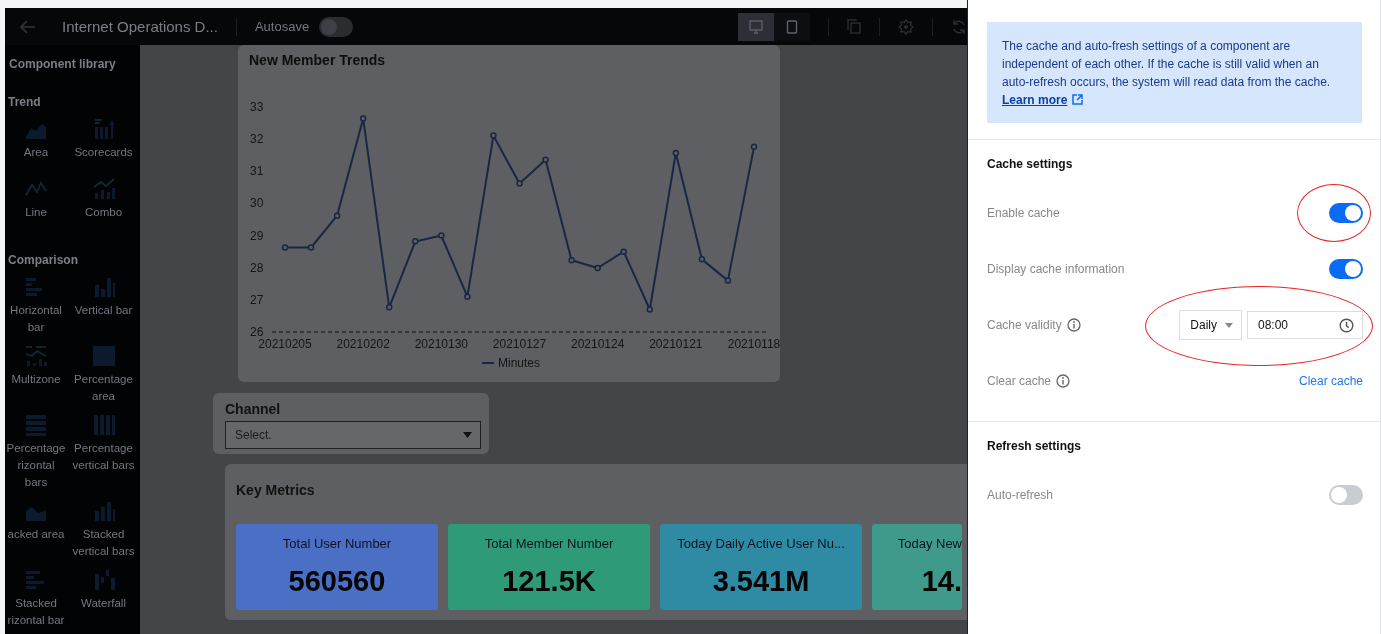 This screenshot has height=634, width=1381. I want to click on metric-value: 560560, so click(337, 581).